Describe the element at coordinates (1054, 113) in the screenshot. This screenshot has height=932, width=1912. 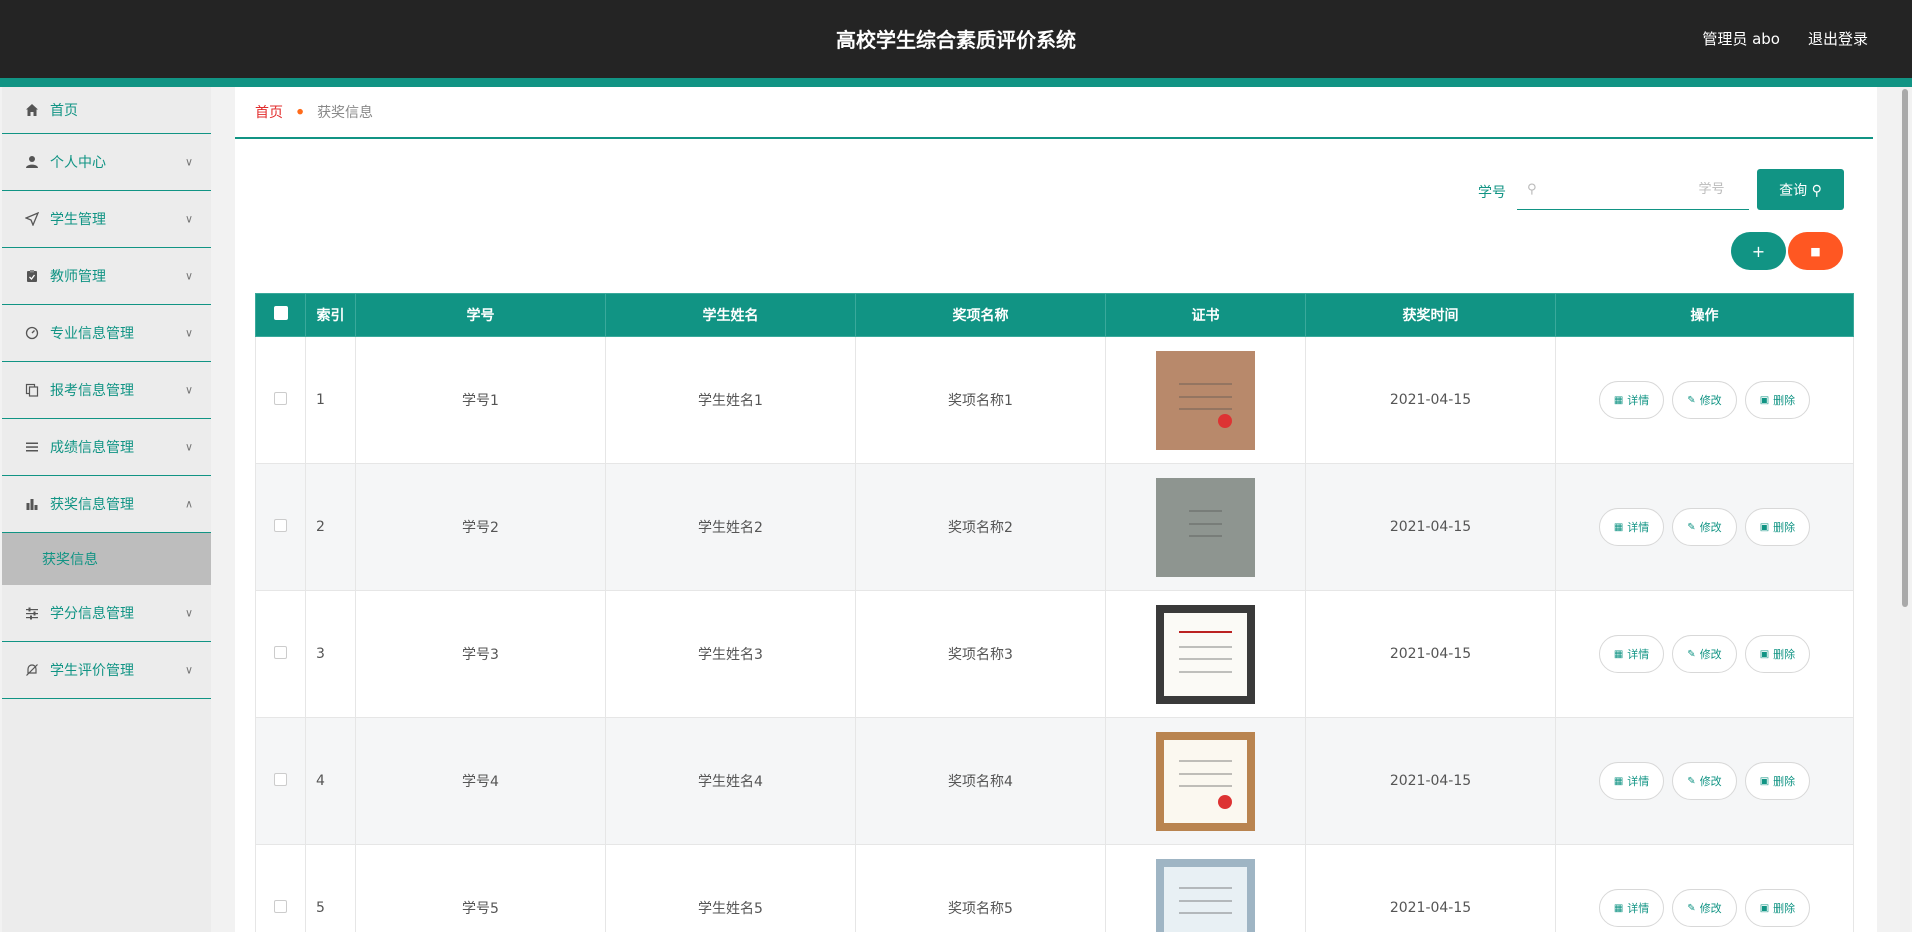
I see `breadcrumb: 首页 ⚫ 获奖信息` at that location.